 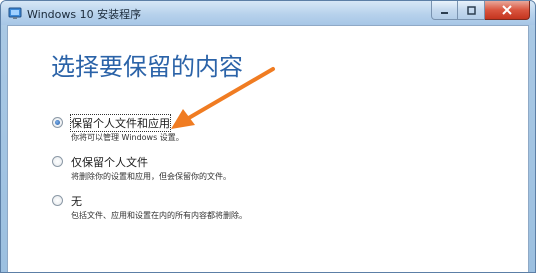 I want to click on option-label: 无, so click(x=76, y=201).